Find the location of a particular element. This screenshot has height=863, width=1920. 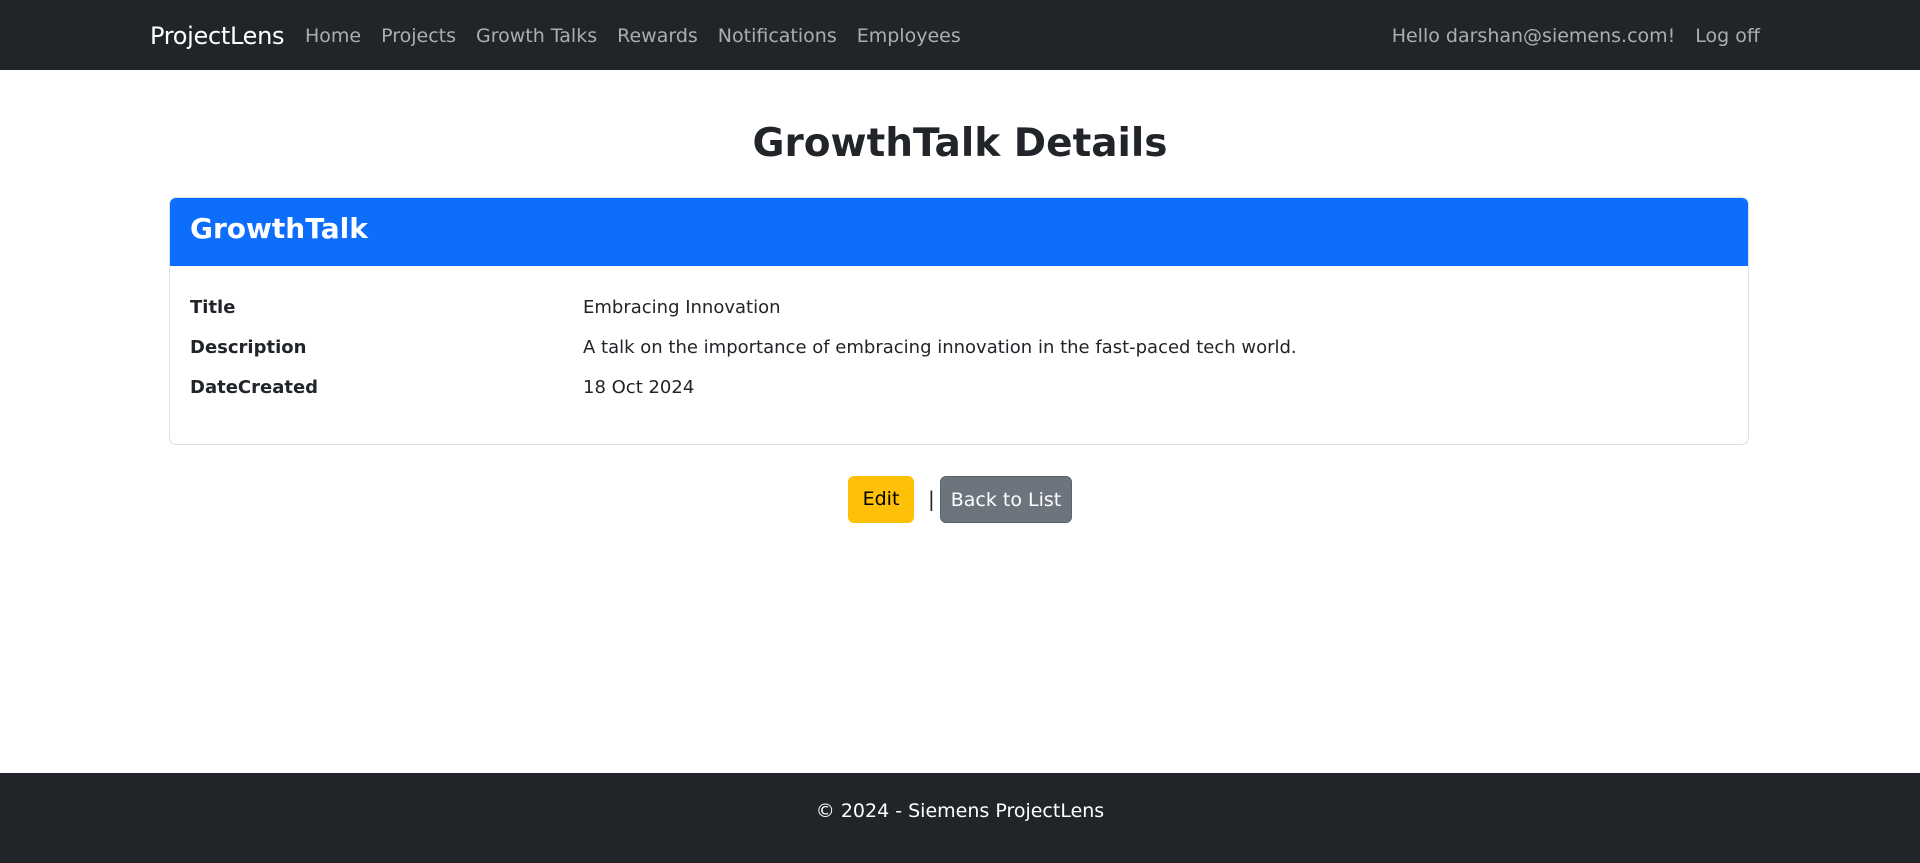

detail-label: Description is located at coordinates (248, 347).